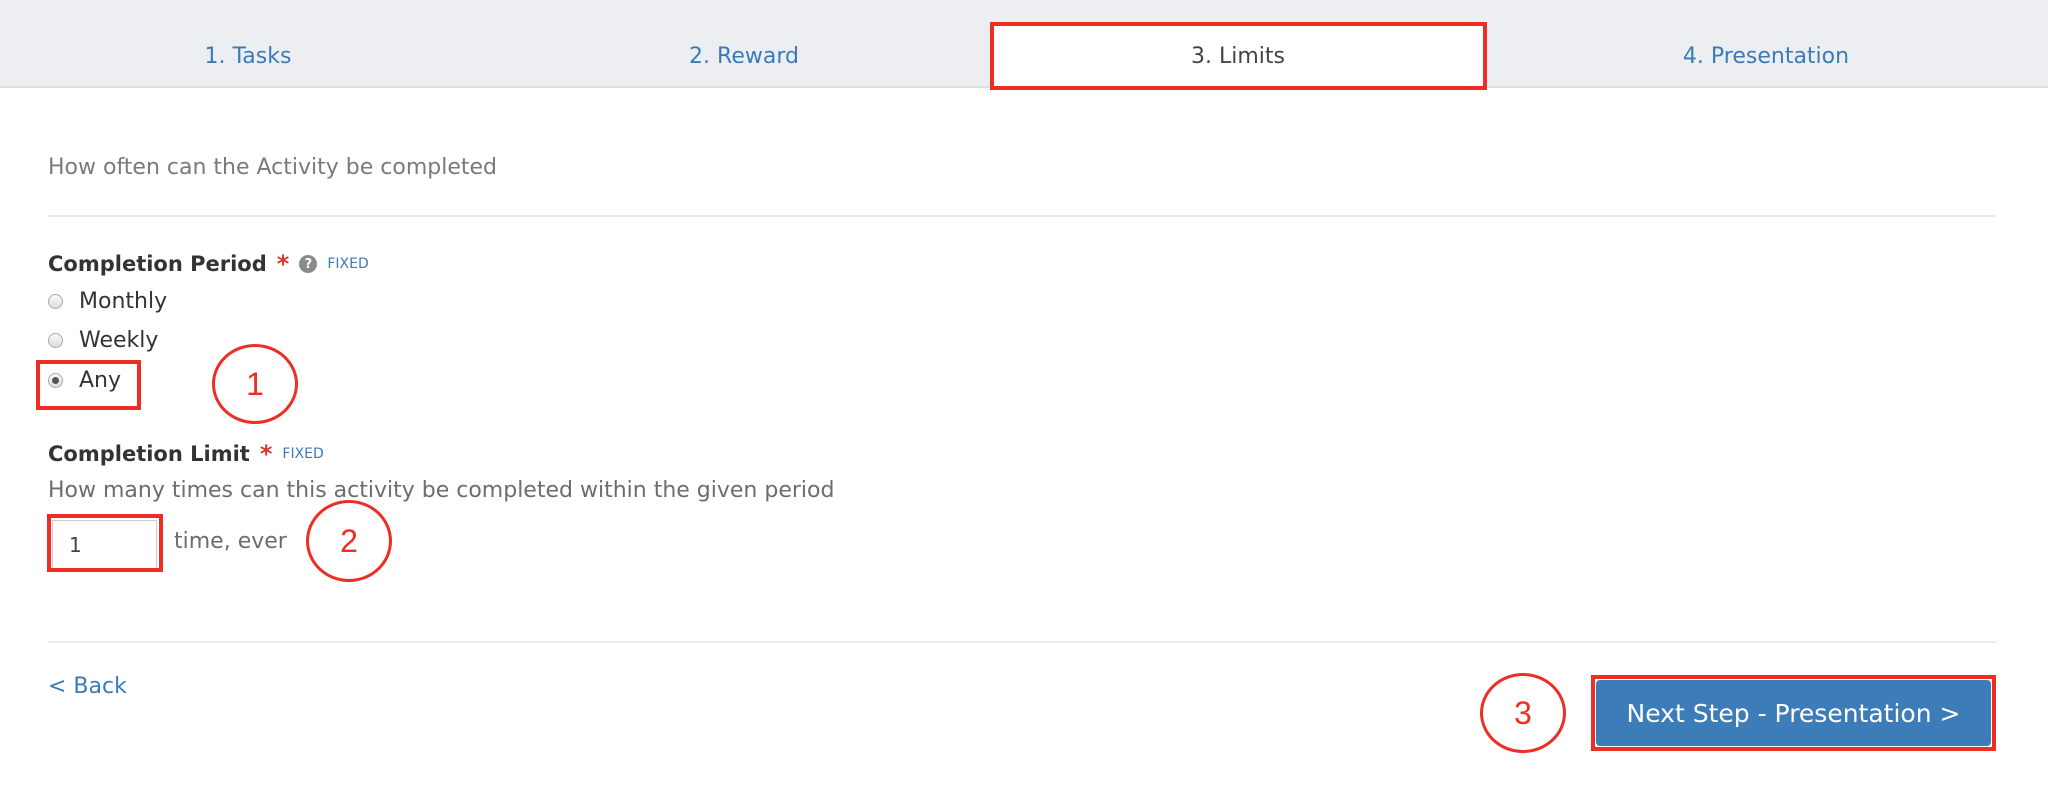 Image resolution: width=2048 pixels, height=801 pixels. I want to click on radio-label: Monthly, so click(123, 301).